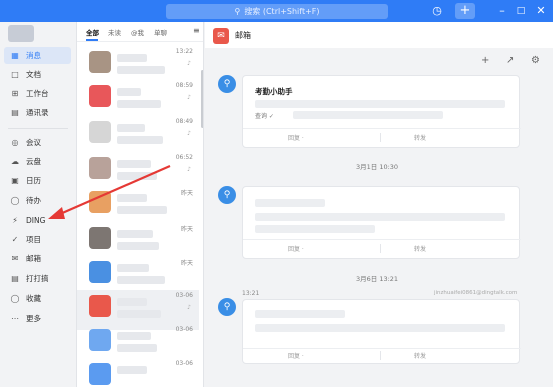 This screenshot has height=387, width=553. I want to click on annotation-arrow, so click(109, 191).